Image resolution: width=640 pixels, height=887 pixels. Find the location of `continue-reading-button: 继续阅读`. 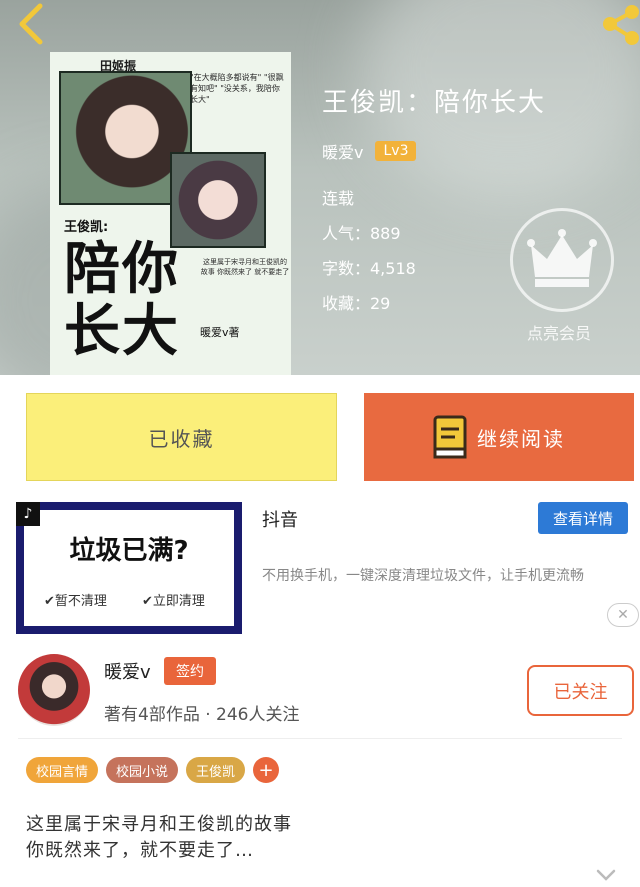

continue-reading-button: 继续阅读 is located at coordinates (499, 437).